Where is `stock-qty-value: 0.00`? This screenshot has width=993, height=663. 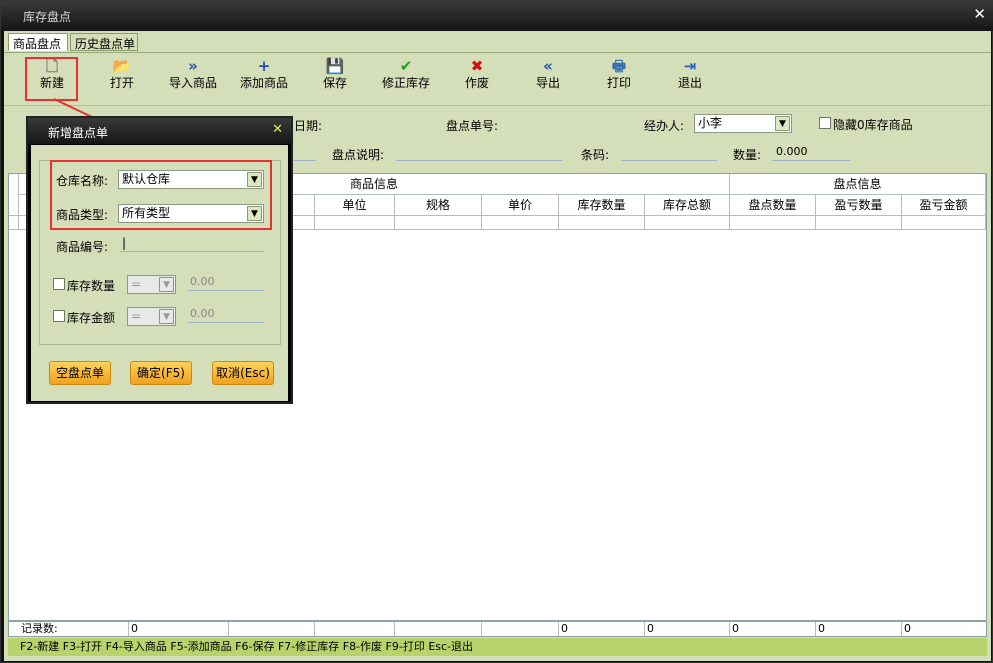
stock-qty-value: 0.00 is located at coordinates (202, 281).